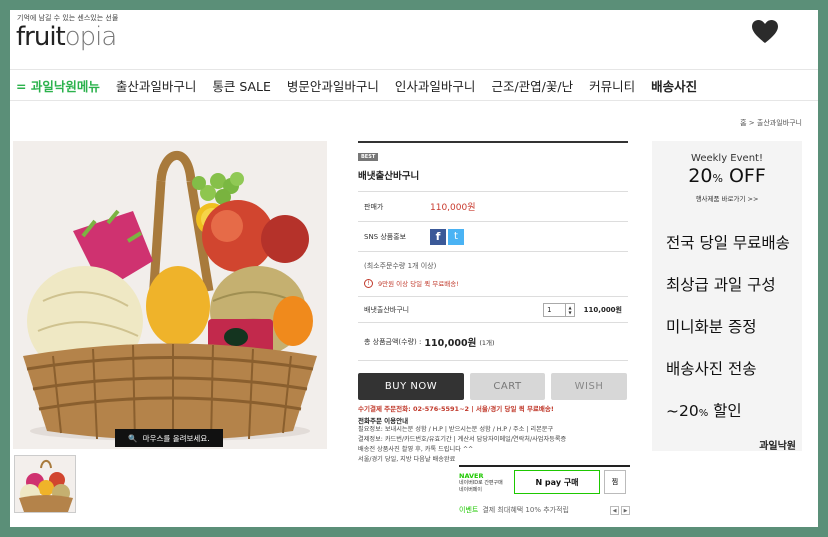  I want to click on total-row: 총 상품금액(수량) : 110,000원 (1개), so click(493, 342).